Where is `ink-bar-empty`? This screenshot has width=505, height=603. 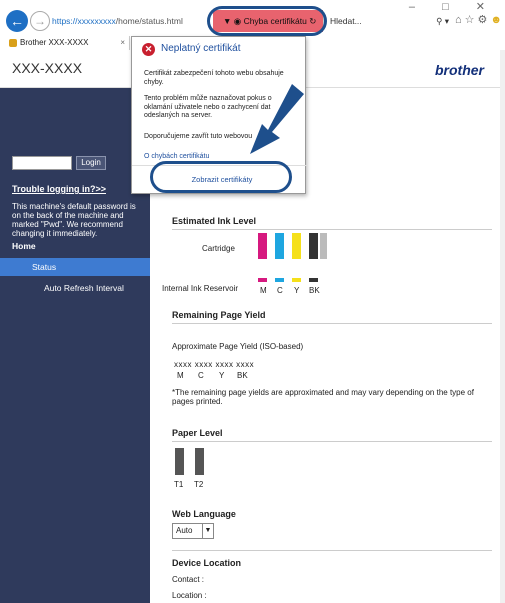
ink-bar-empty is located at coordinates (323, 246).